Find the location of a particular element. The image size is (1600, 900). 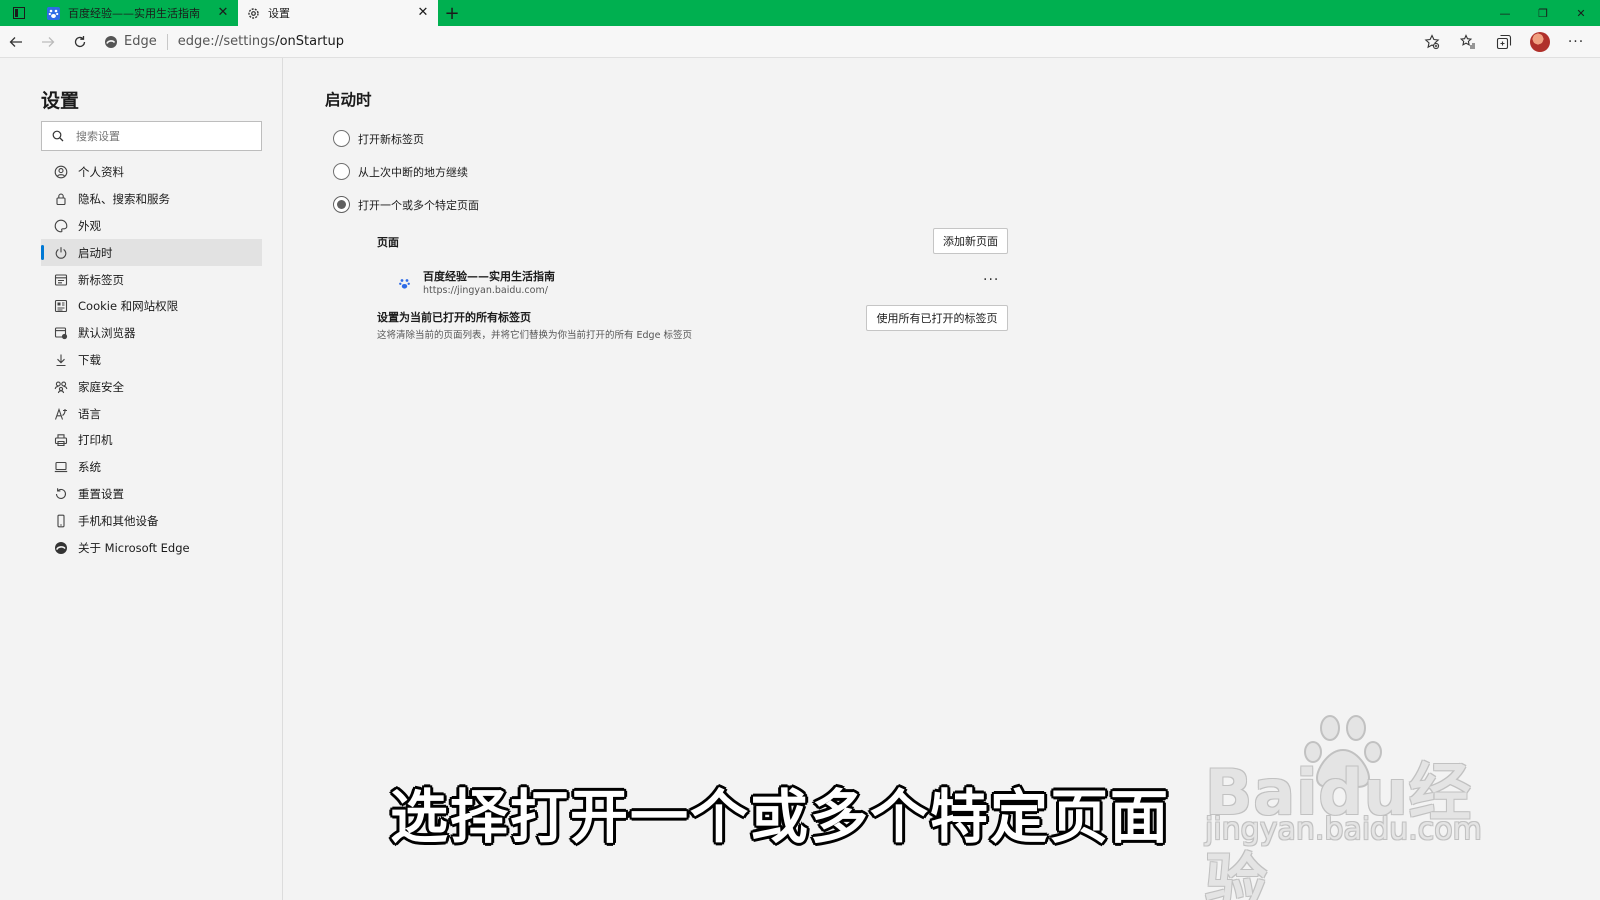

gear-icon is located at coordinates (253, 13).